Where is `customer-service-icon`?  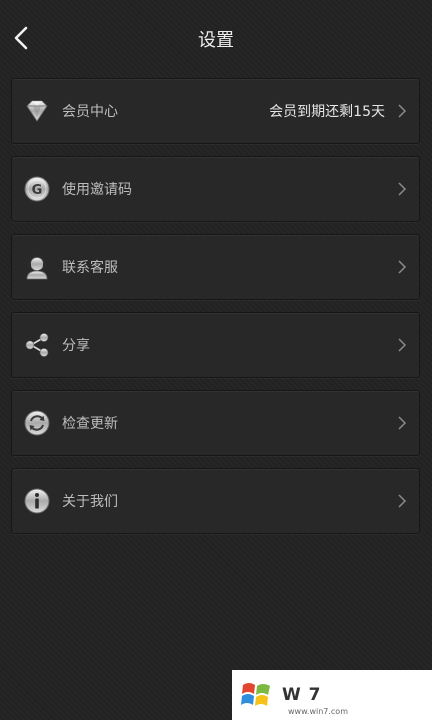 customer-service-icon is located at coordinates (37, 267).